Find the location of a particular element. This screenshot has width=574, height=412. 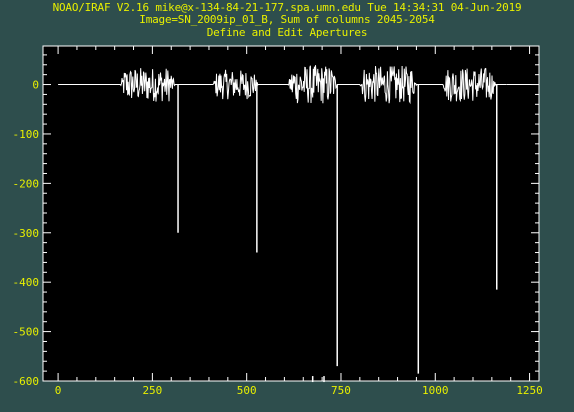

y-tick-label: -300 is located at coordinates (26, 233).